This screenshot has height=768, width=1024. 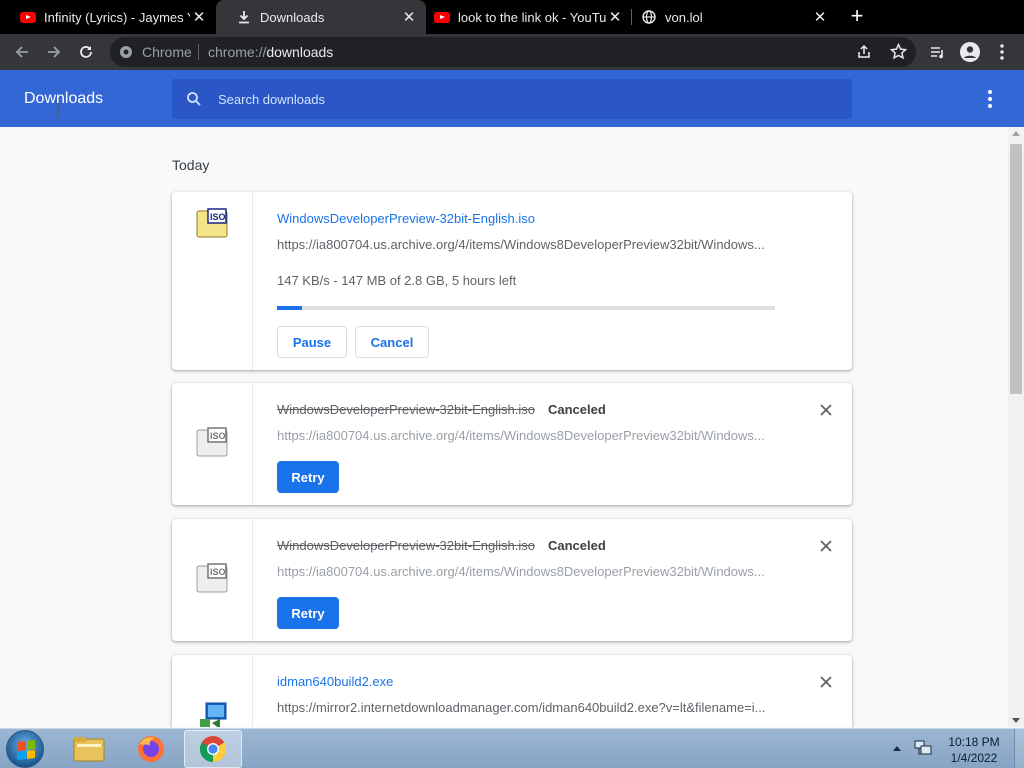 I want to click on clock-date: 1/4/2022, so click(x=974, y=758).